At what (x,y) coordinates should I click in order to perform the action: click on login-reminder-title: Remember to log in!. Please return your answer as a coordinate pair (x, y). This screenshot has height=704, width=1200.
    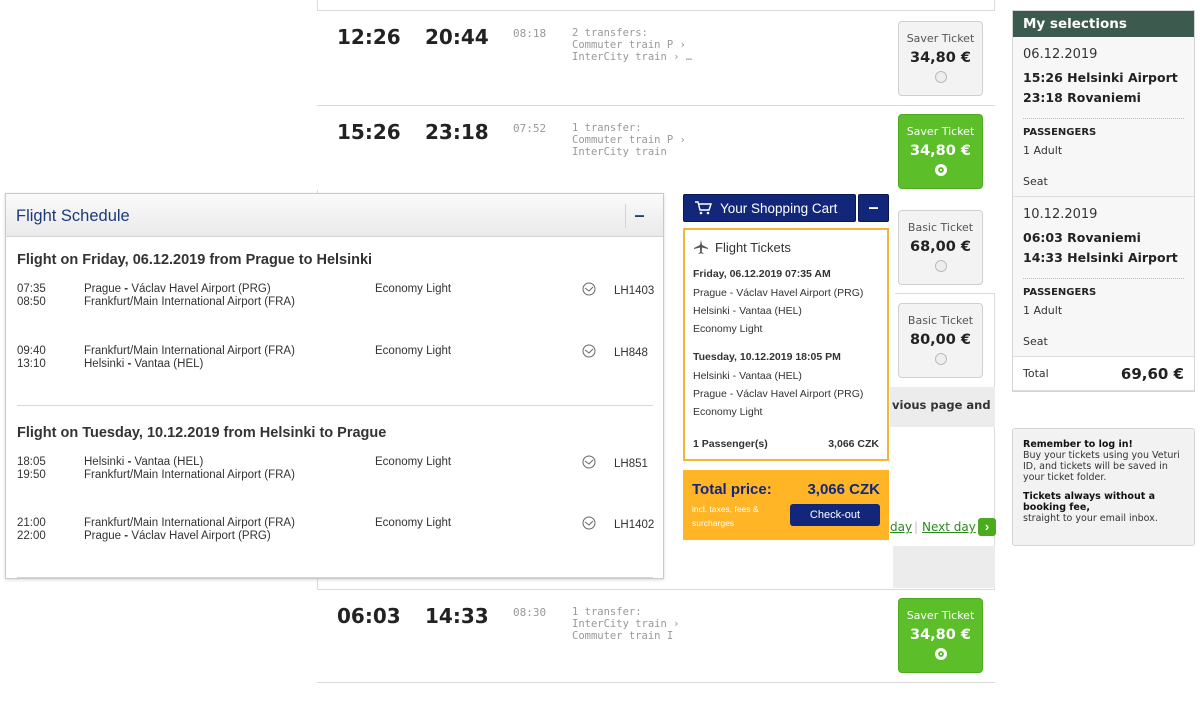
    Looking at the image, I should click on (1078, 444).